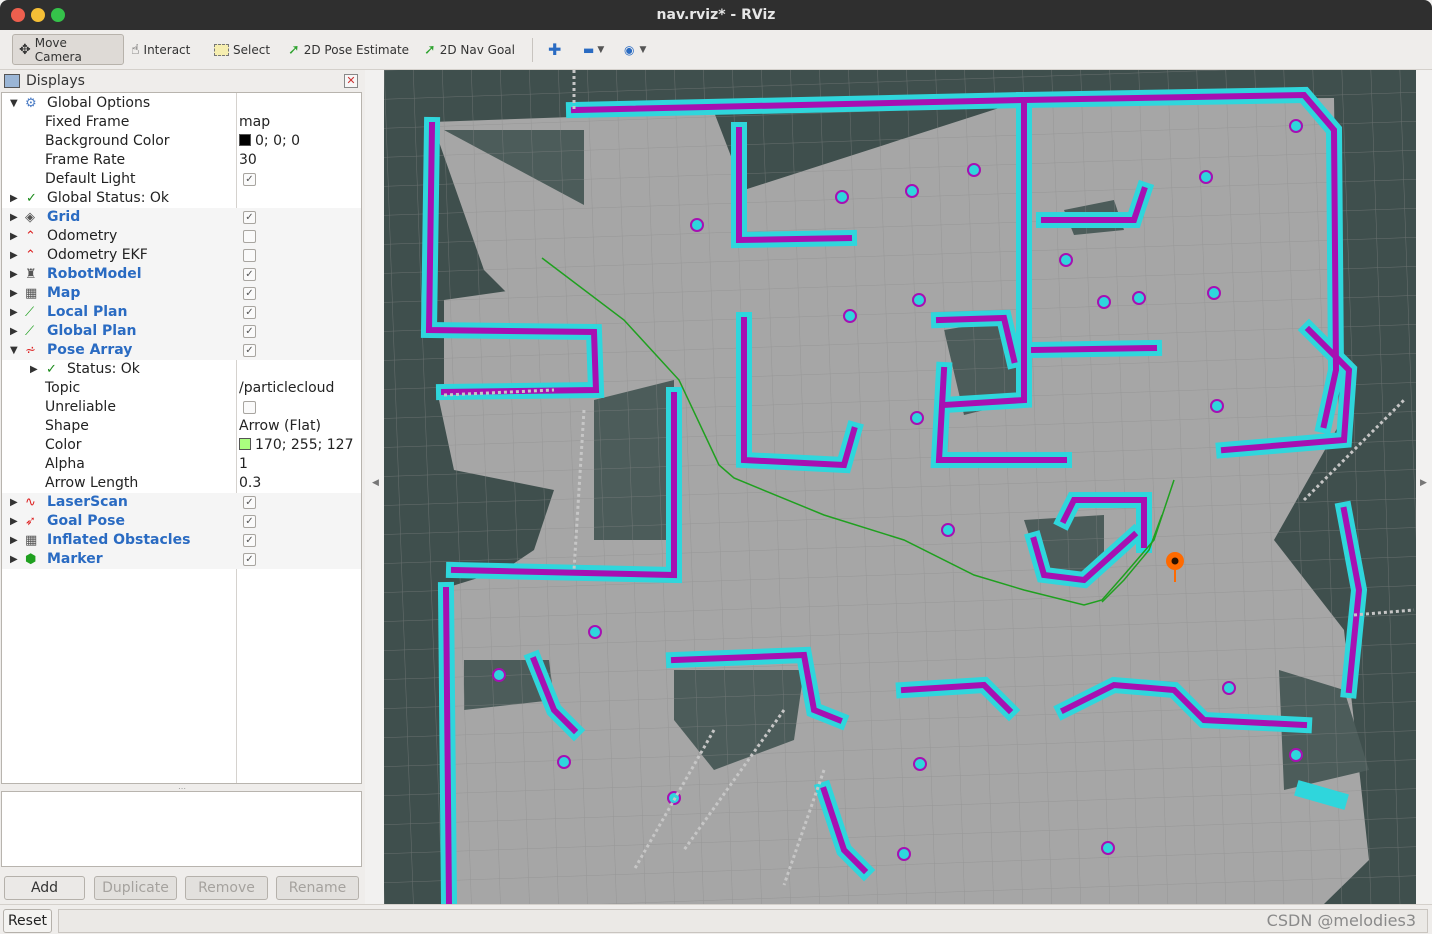 Image resolution: width=1432 pixels, height=934 pixels. What do you see at coordinates (181, 217) in the screenshot?
I see `tree-row-grid: ▶ ◈ Grid ✓` at bounding box center [181, 217].